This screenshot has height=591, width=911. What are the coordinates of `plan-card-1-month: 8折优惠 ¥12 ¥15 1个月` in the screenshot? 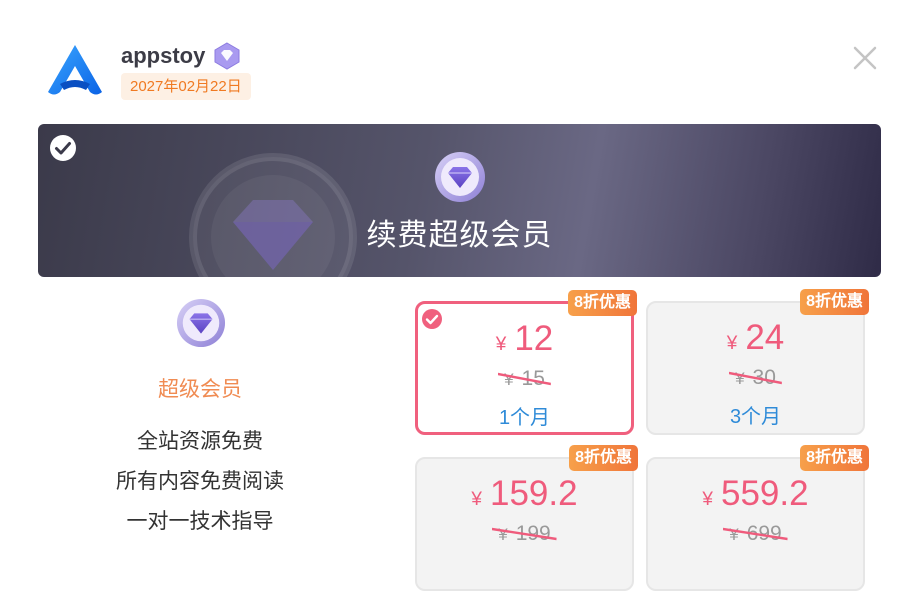 It's located at (526, 362).